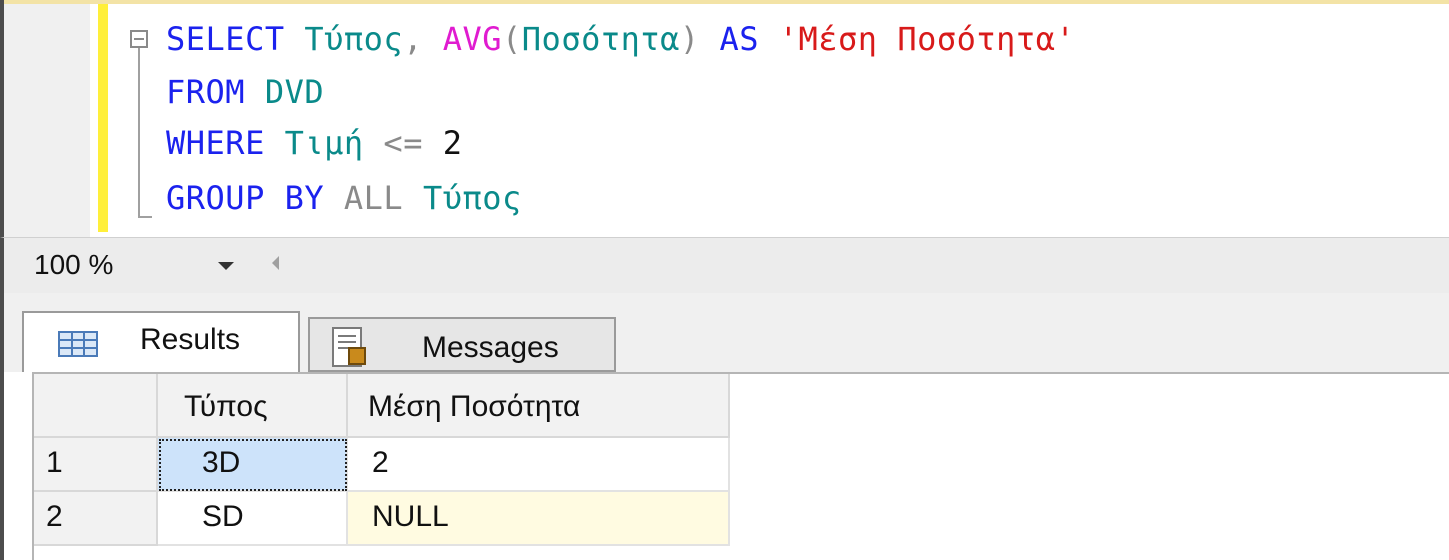 The image size is (1449, 560). Describe the element at coordinates (324, 143) in the screenshot. I see `column-price: Τιμή` at that location.